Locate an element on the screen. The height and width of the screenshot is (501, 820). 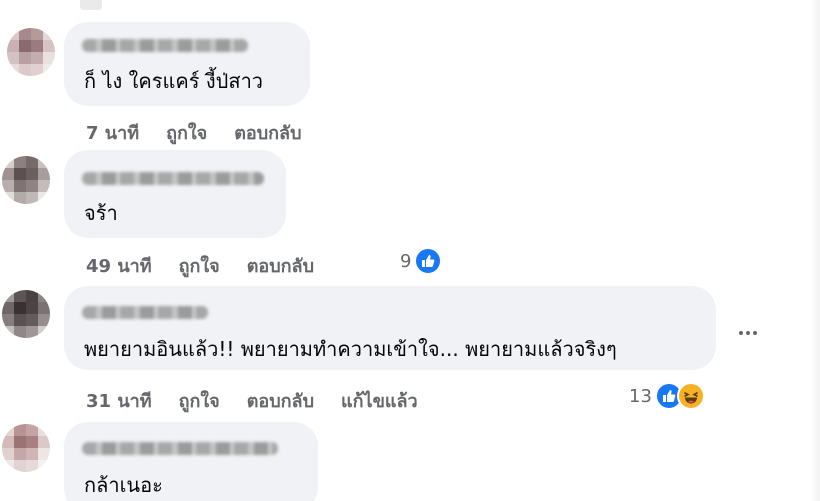
reaction-summary: 9 is located at coordinates (421, 261).